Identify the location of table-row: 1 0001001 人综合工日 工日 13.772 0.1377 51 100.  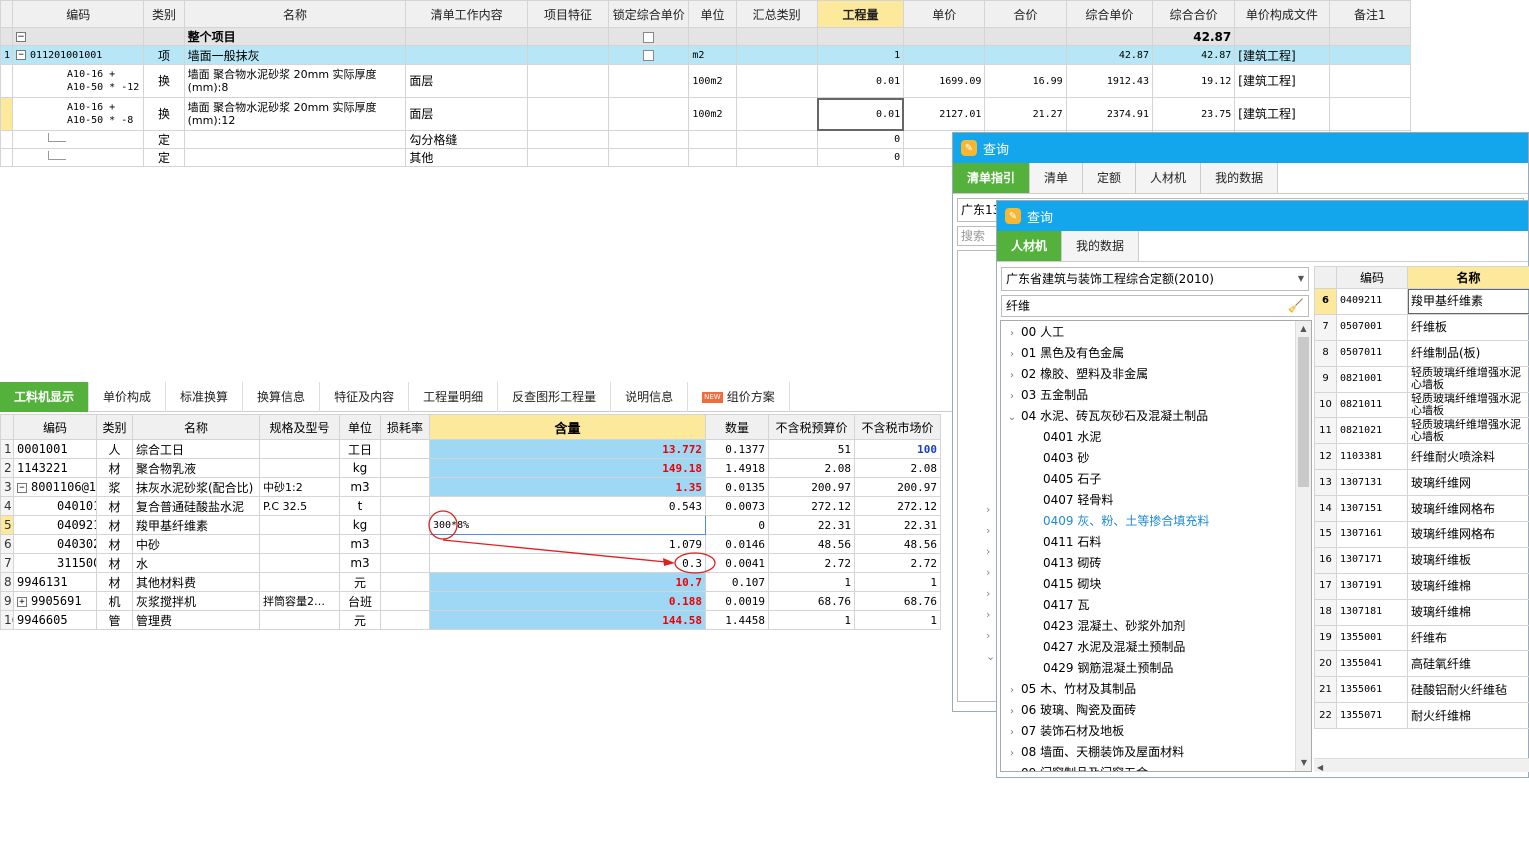
(470, 449).